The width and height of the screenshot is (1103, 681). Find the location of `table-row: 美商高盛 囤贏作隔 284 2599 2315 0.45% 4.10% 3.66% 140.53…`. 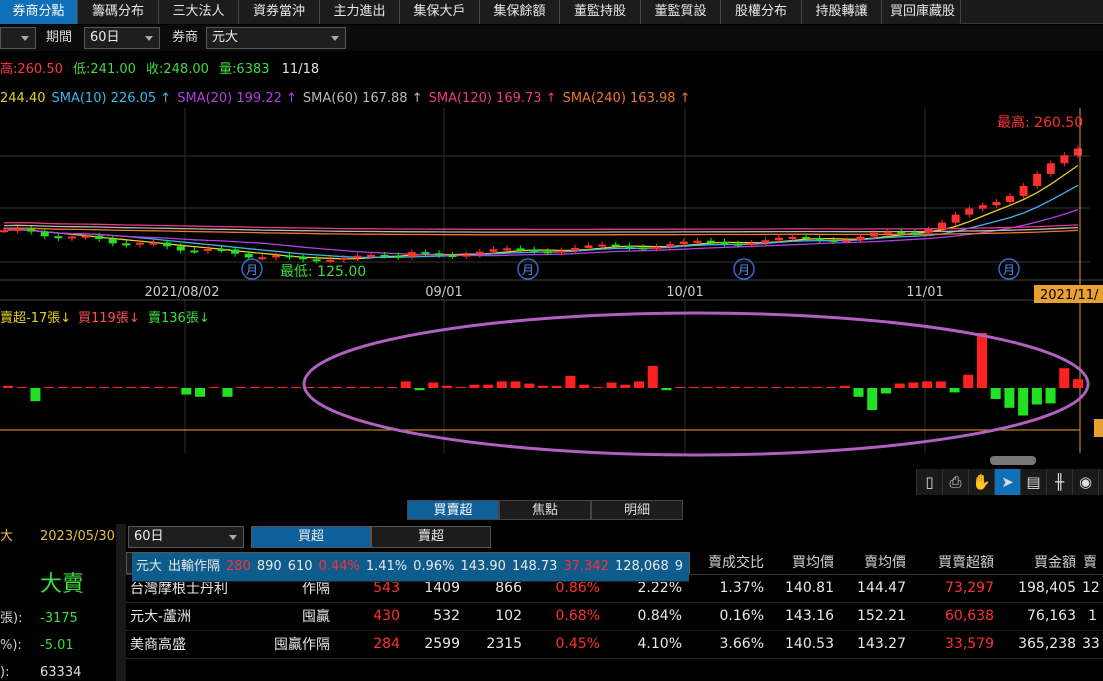

table-row: 美商高盛 囤贏作隔 284 2599 2315 0.45% 4.10% 3.66% 140.53… is located at coordinates (614, 644).